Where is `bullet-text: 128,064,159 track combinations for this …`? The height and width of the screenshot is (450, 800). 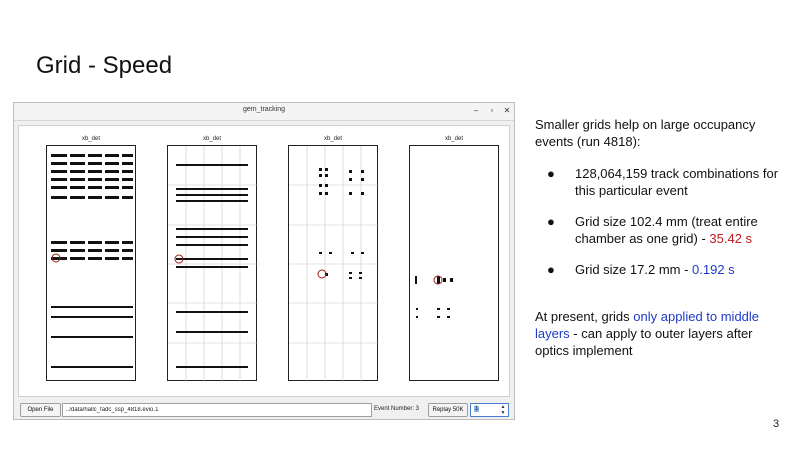
bullet-text: 128,064,159 track combinations for this … is located at coordinates (677, 182).